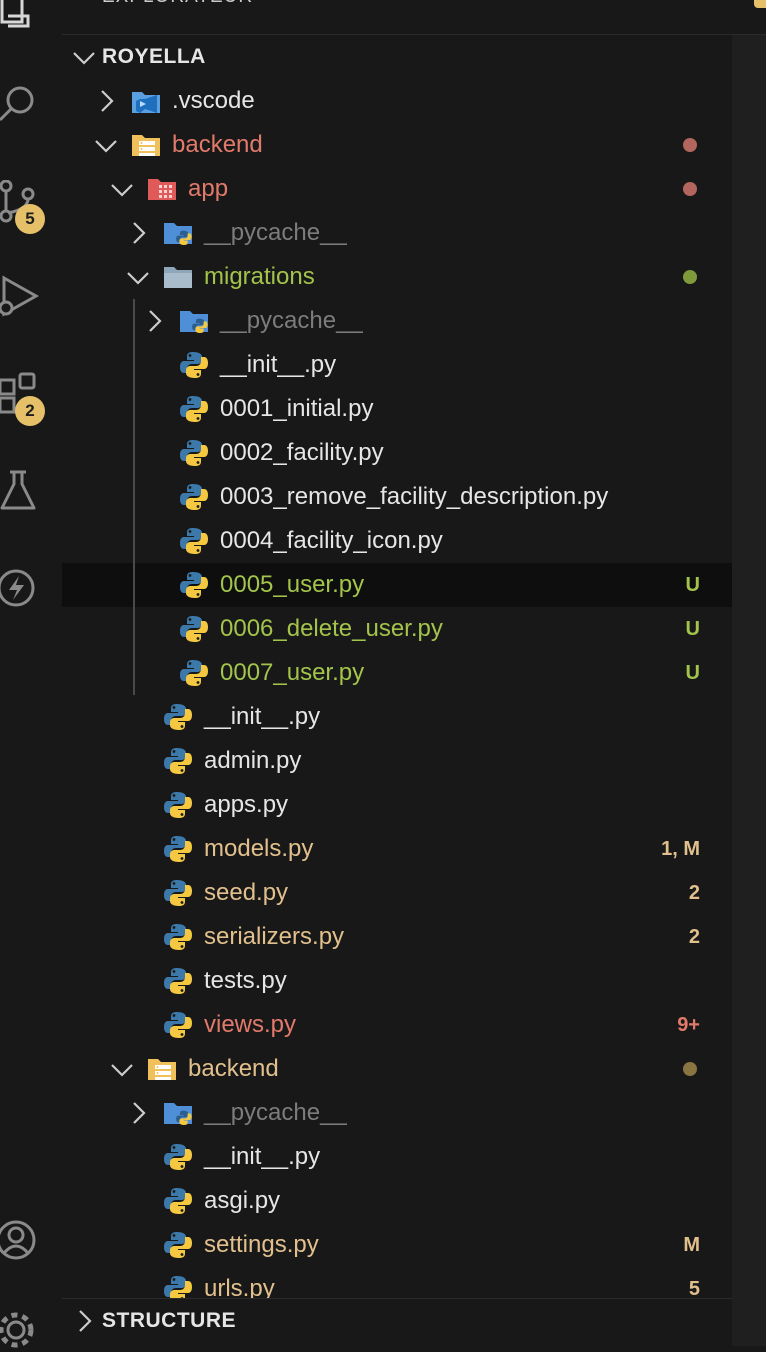 The image size is (766, 1352). What do you see at coordinates (397, 1201) in the screenshot?
I see `tree-file: asgi.py` at bounding box center [397, 1201].